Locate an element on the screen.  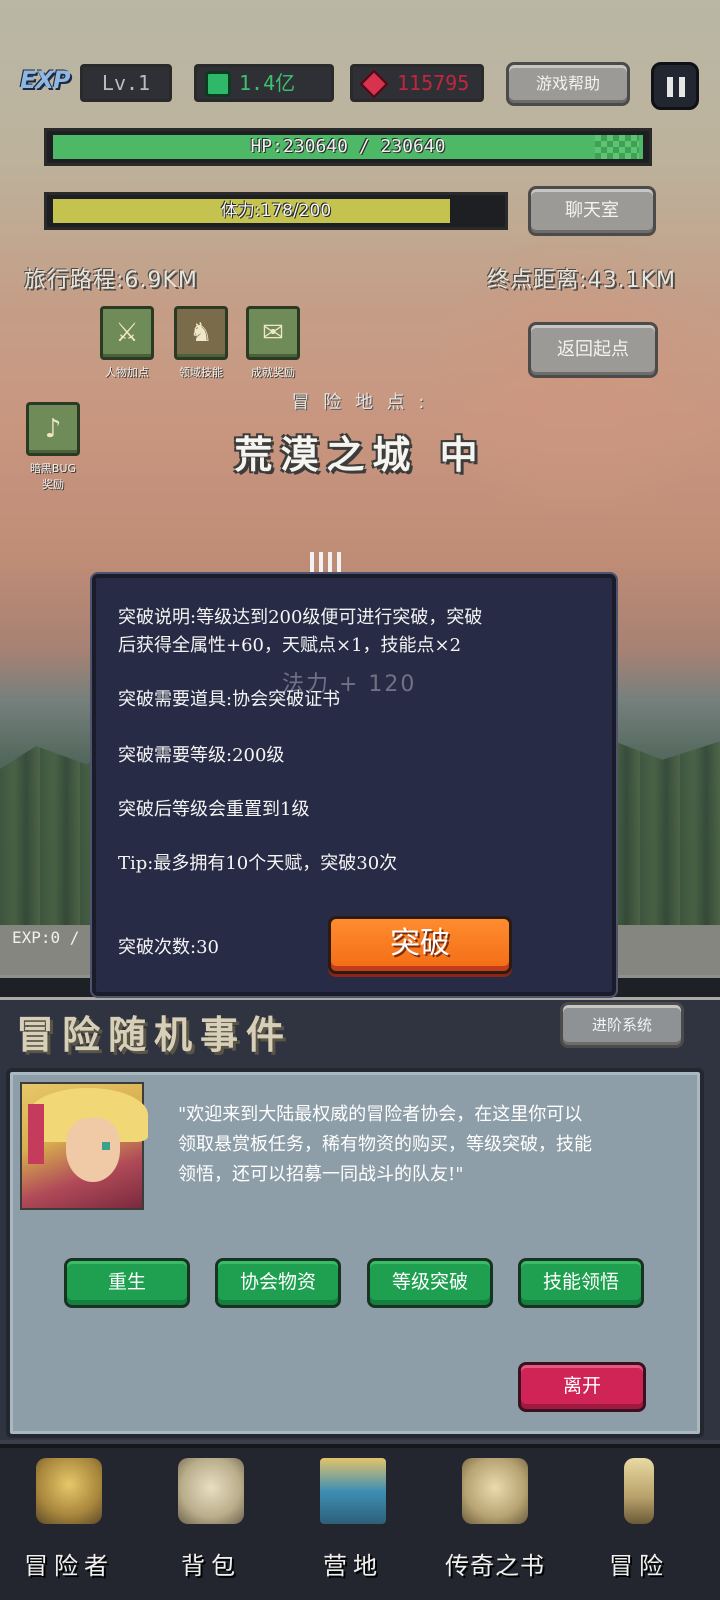
banner-icon is located at coordinates (353, 1491).